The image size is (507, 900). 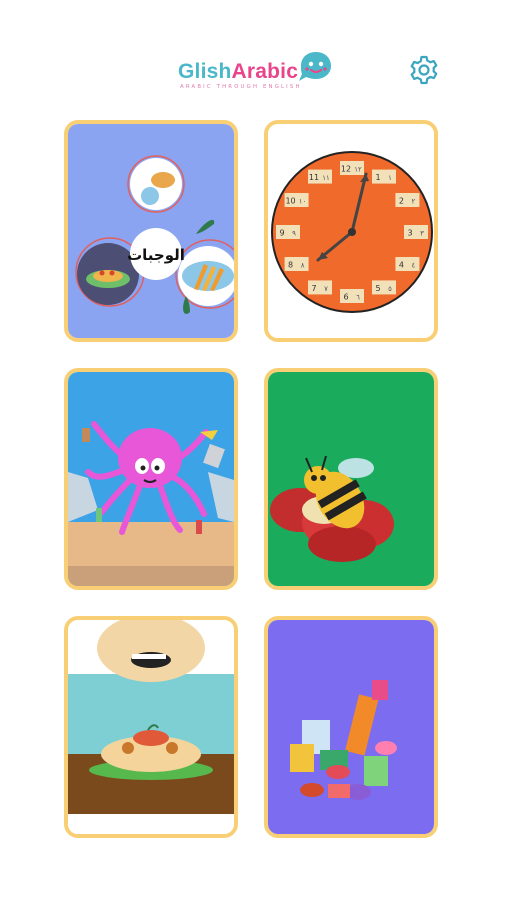 I want to click on clock-number-arabic: ١٠, so click(x=303, y=202).